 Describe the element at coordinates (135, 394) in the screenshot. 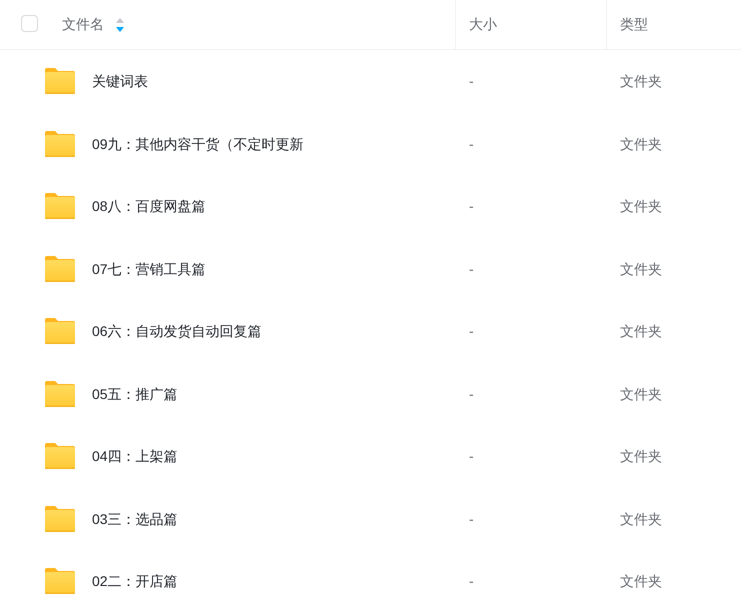

I see `folder-name: 05五：推广篇` at that location.